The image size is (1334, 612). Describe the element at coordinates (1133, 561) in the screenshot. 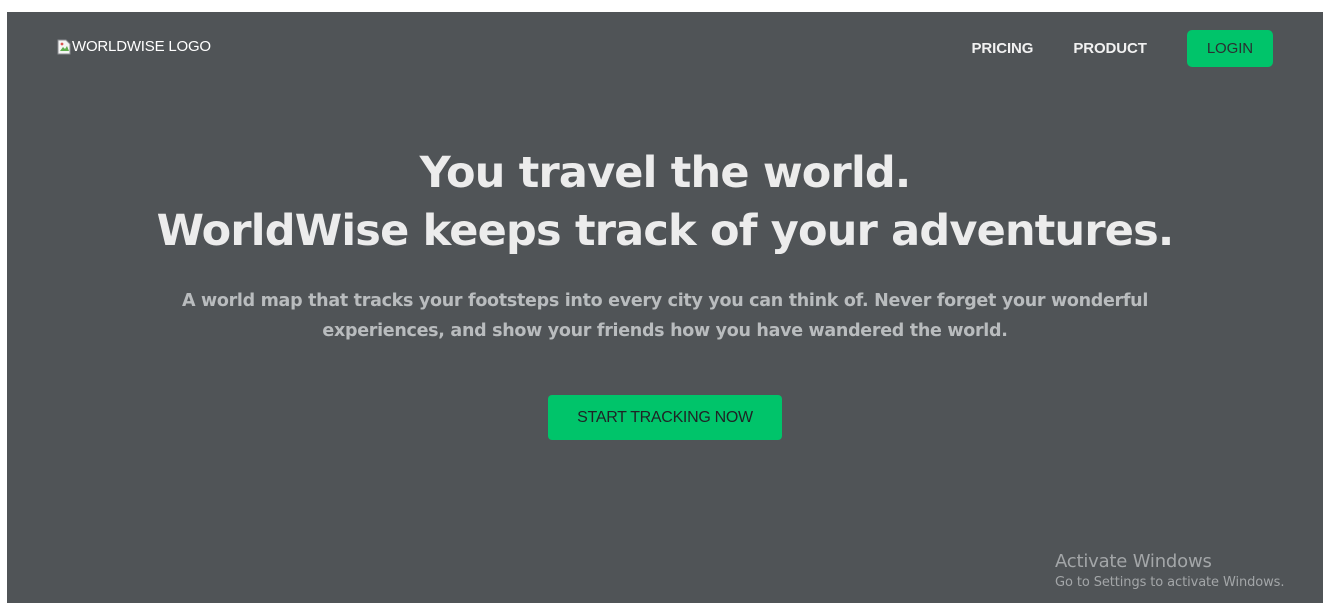

I see `watermark-title: Activate Windows` at that location.